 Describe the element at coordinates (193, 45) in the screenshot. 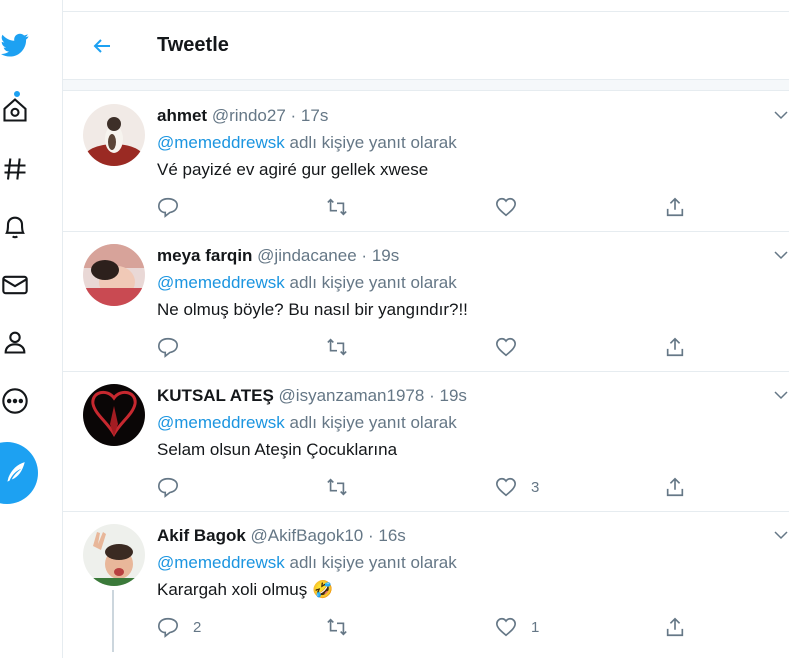

I see `page-title: Tweetle` at that location.